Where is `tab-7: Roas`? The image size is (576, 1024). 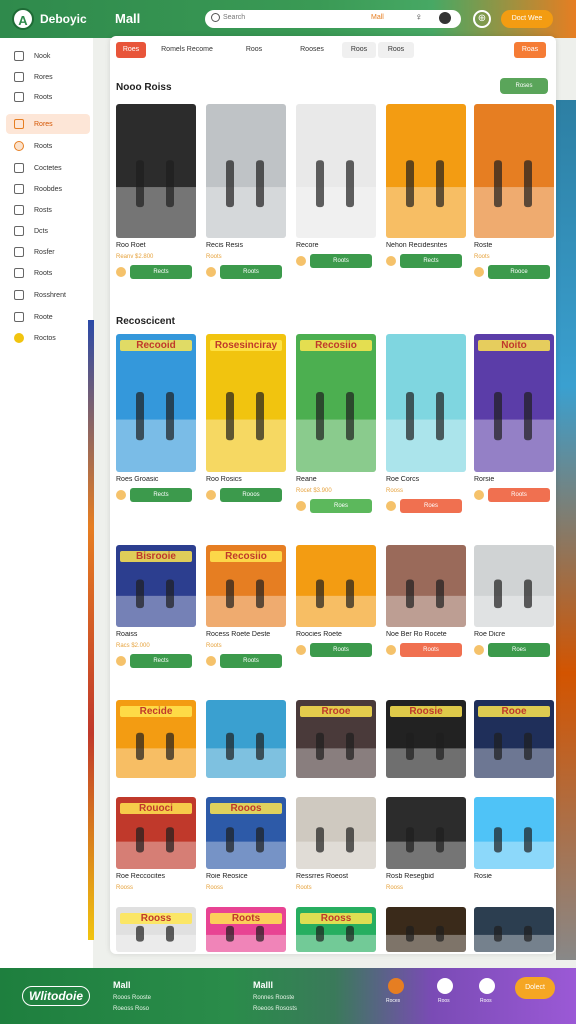 tab-7: Roas is located at coordinates (530, 50).